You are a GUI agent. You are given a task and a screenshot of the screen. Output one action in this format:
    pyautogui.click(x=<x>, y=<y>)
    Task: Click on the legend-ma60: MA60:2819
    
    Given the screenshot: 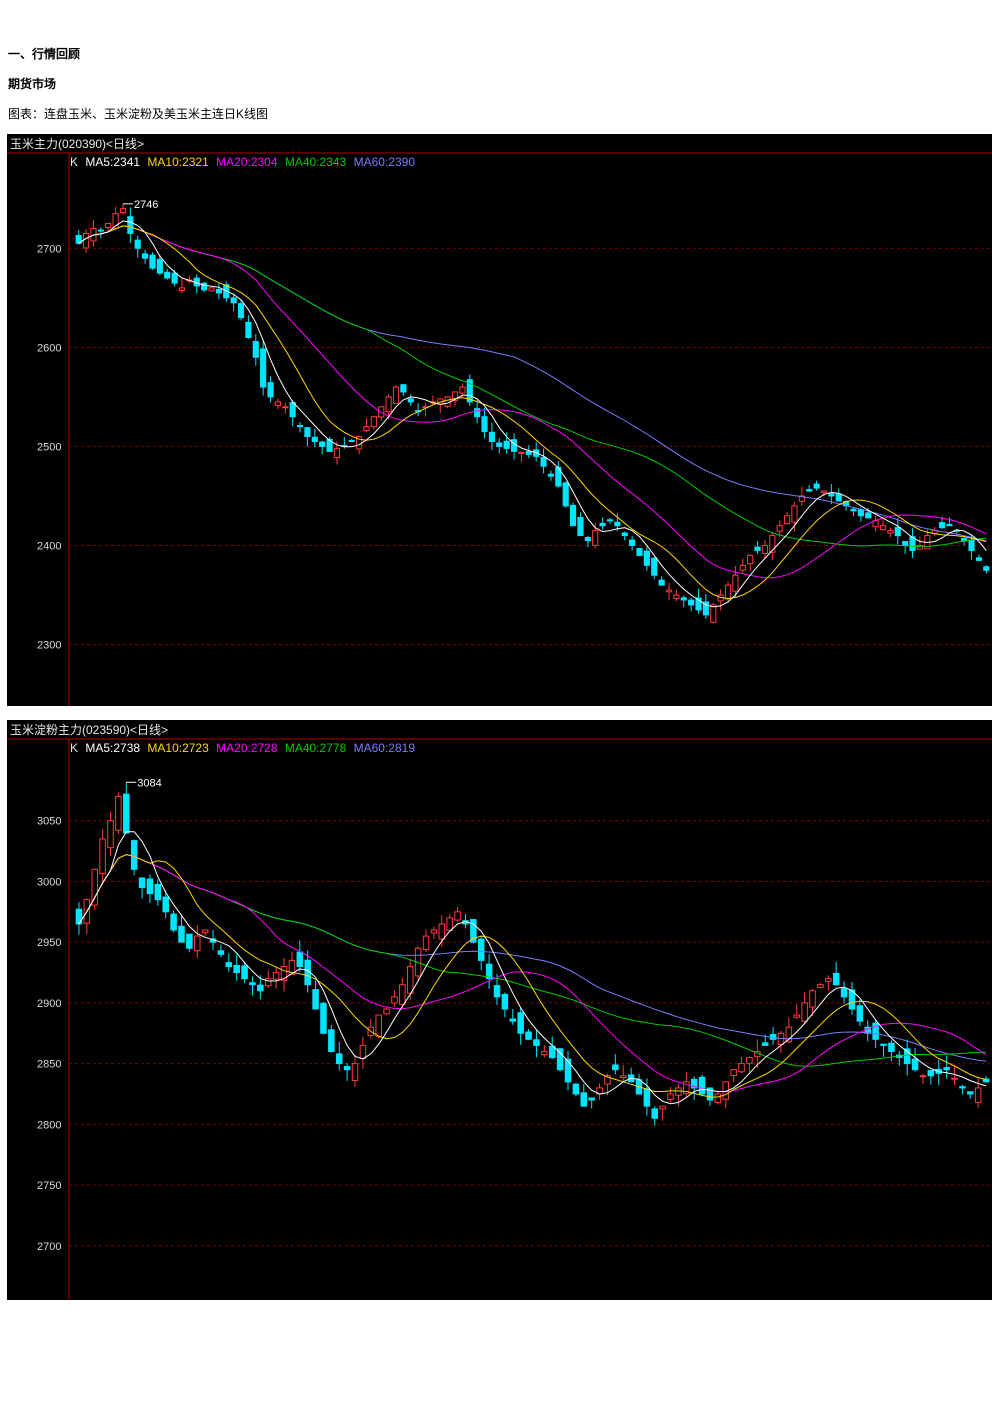 What is the action you would take?
    pyautogui.click(x=384, y=748)
    